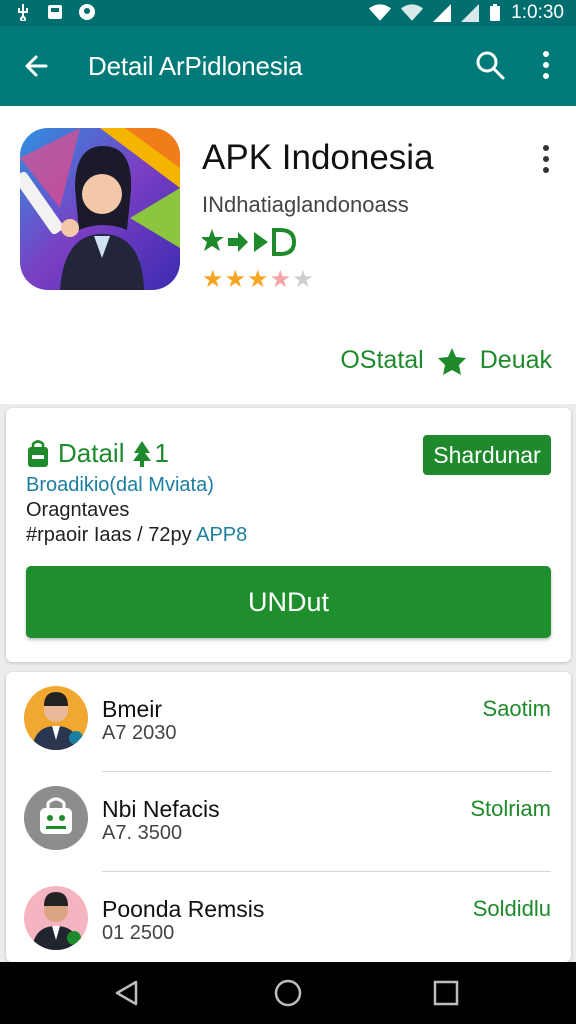 The image size is (576, 1024). What do you see at coordinates (318, 157) in the screenshot?
I see `app-name: APK Indonesia` at bounding box center [318, 157].